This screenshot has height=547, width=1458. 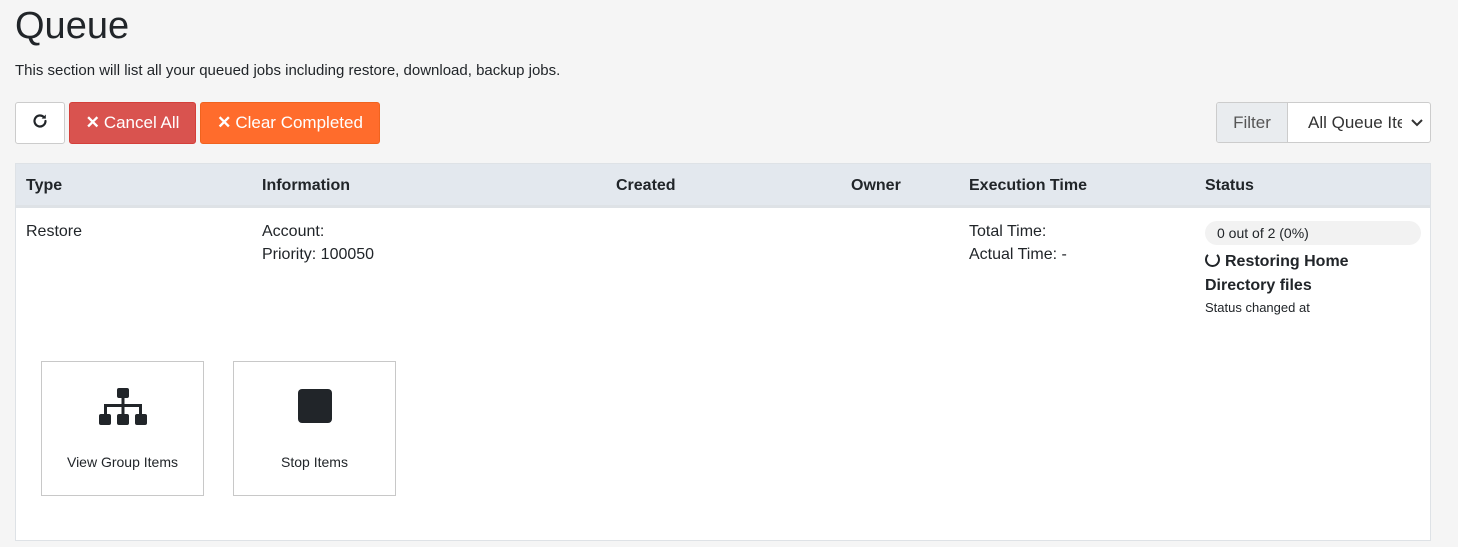 I want to click on filter-label: Filter, so click(x=1252, y=122).